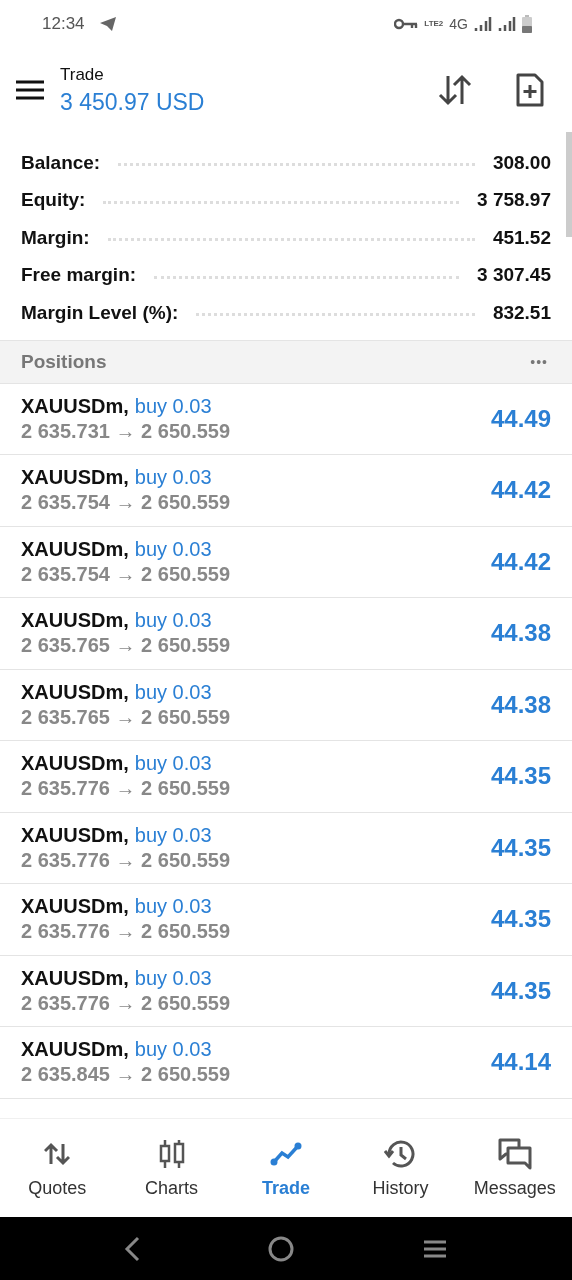  Describe the element at coordinates (133, 102) in the screenshot. I see `account-balance: 3 450.97 USD` at that location.